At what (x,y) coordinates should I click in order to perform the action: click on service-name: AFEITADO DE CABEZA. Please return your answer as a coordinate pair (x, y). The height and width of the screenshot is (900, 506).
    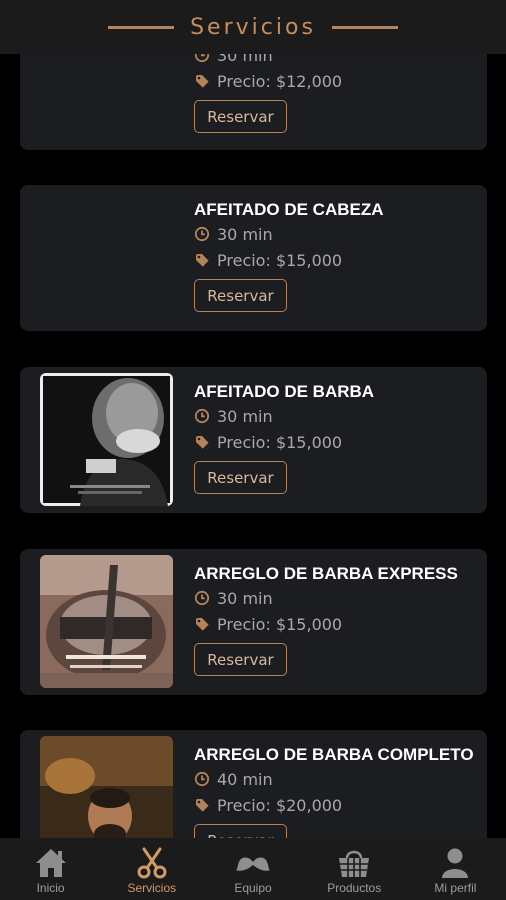
    Looking at the image, I should click on (289, 209).